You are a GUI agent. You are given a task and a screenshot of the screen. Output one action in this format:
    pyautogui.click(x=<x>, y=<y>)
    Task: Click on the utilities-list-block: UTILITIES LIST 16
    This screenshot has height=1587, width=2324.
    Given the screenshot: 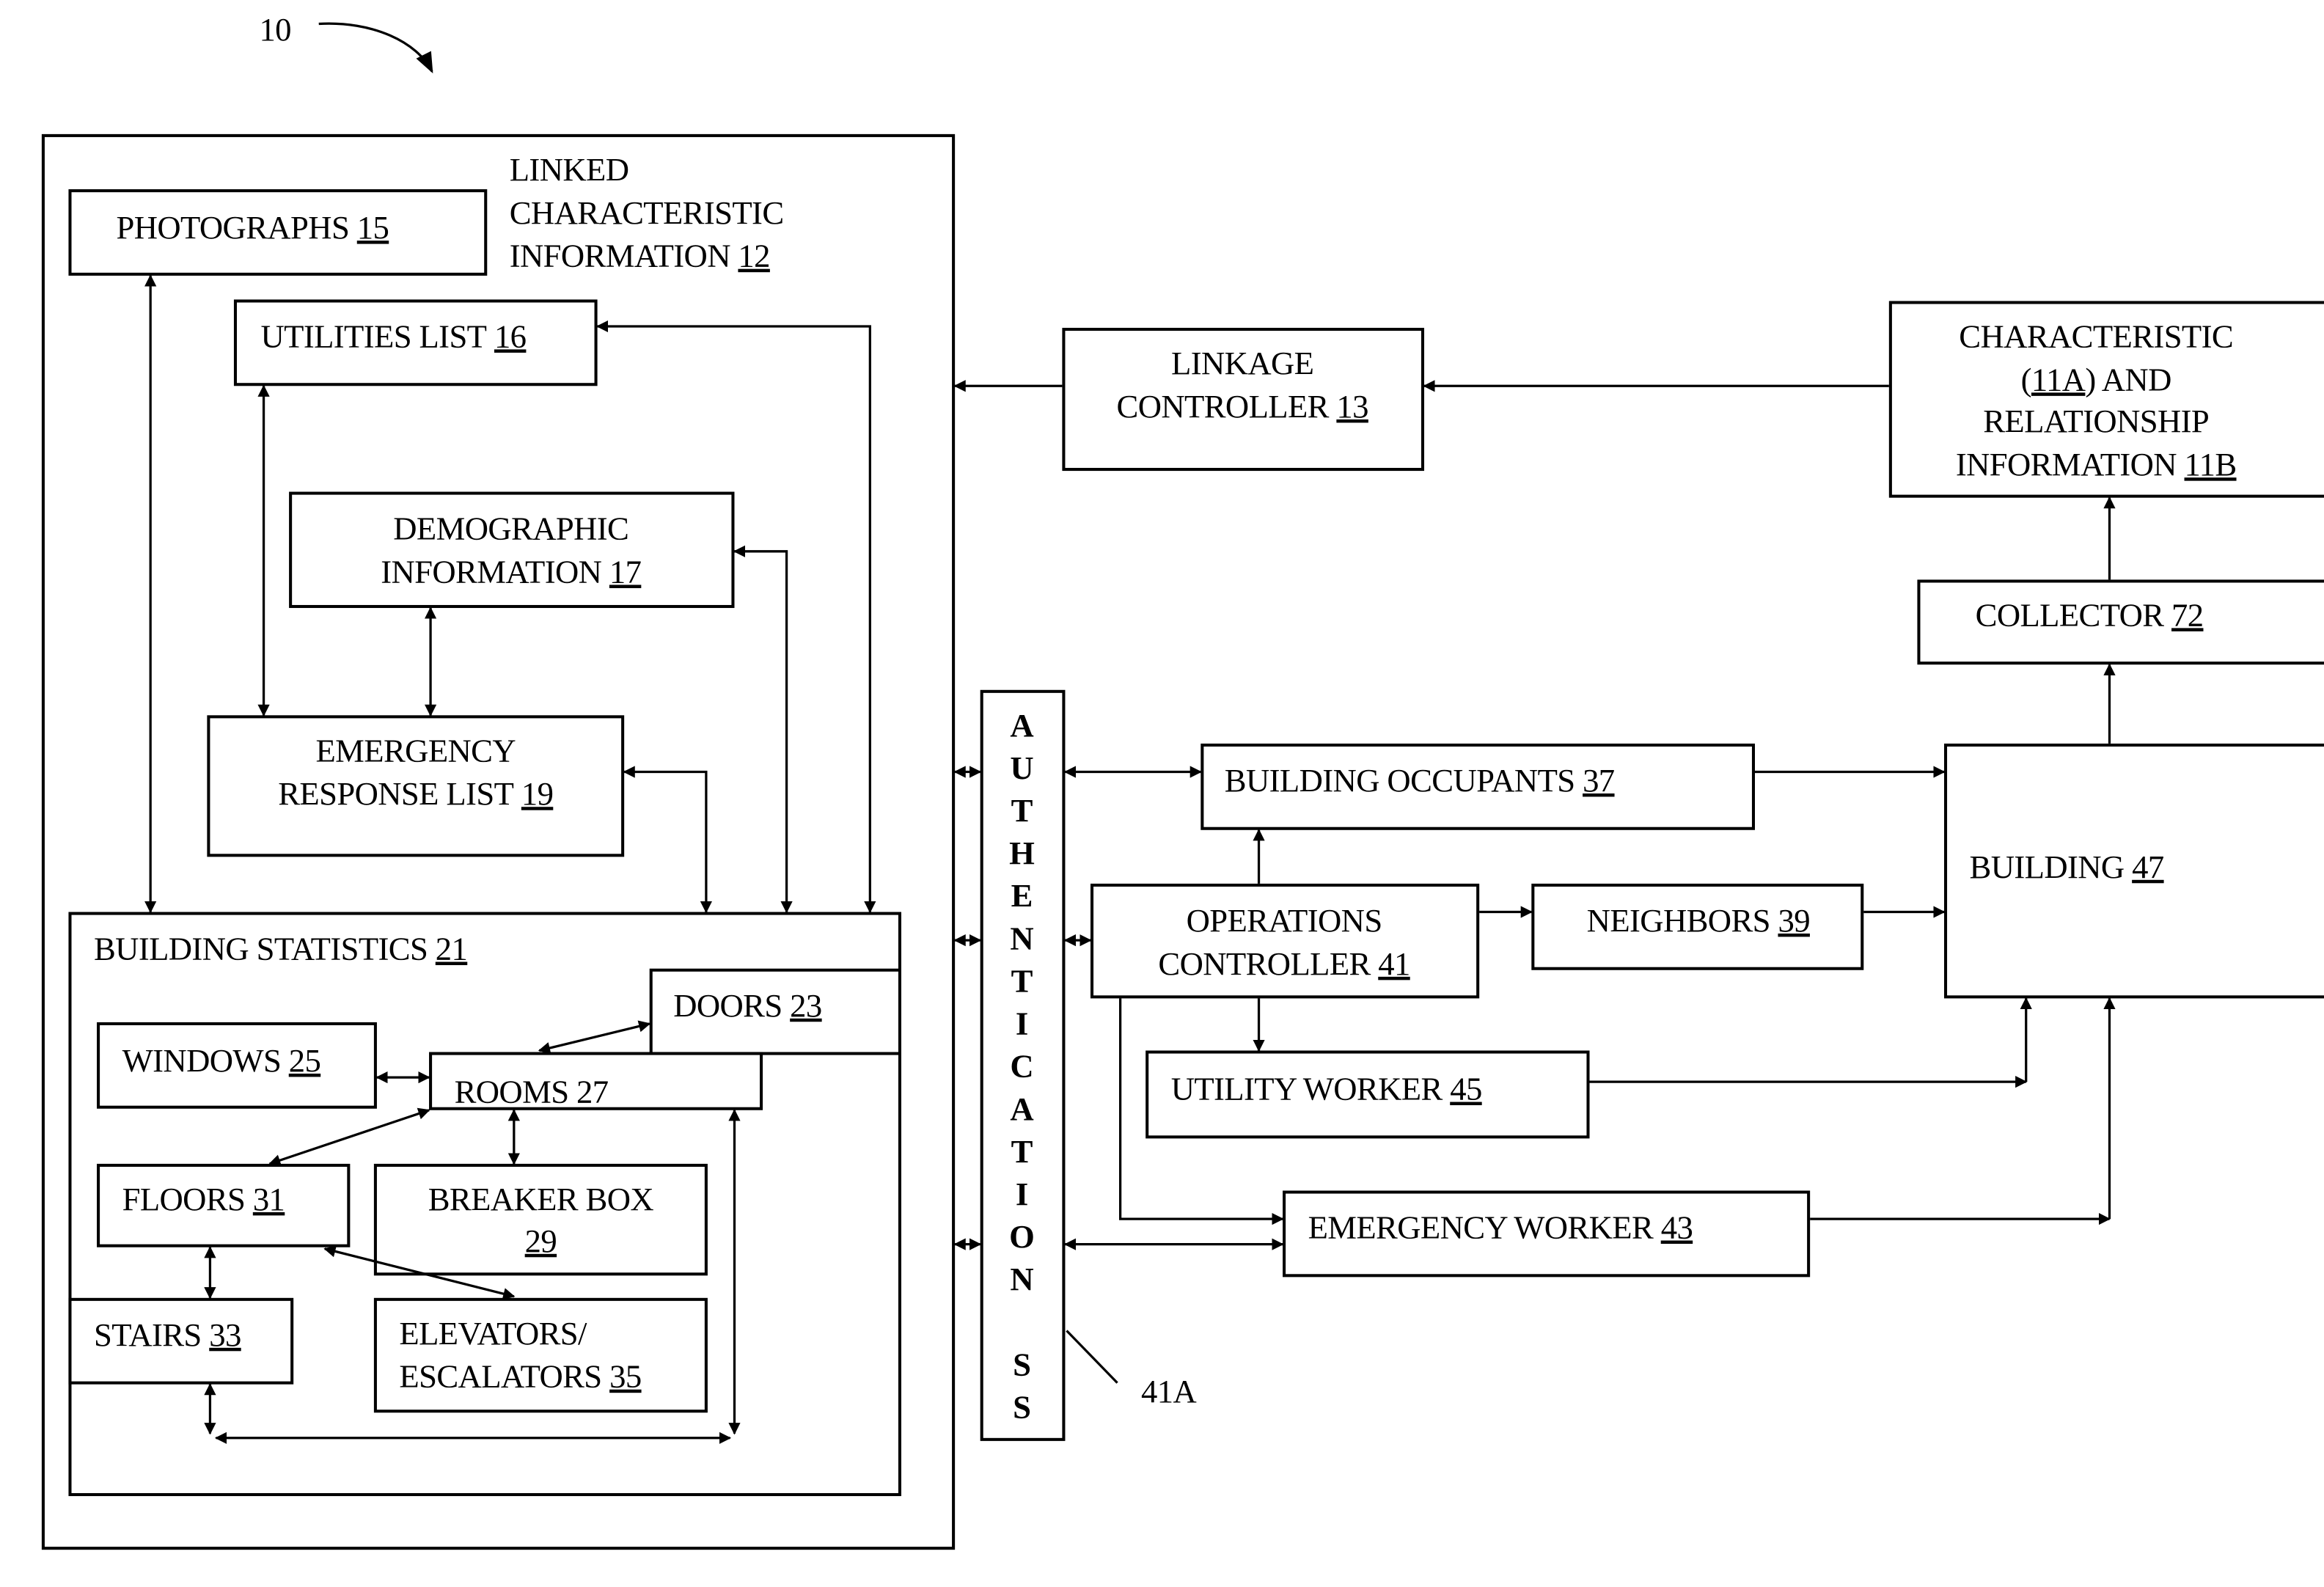 What is the action you would take?
    pyautogui.click(x=416, y=342)
    